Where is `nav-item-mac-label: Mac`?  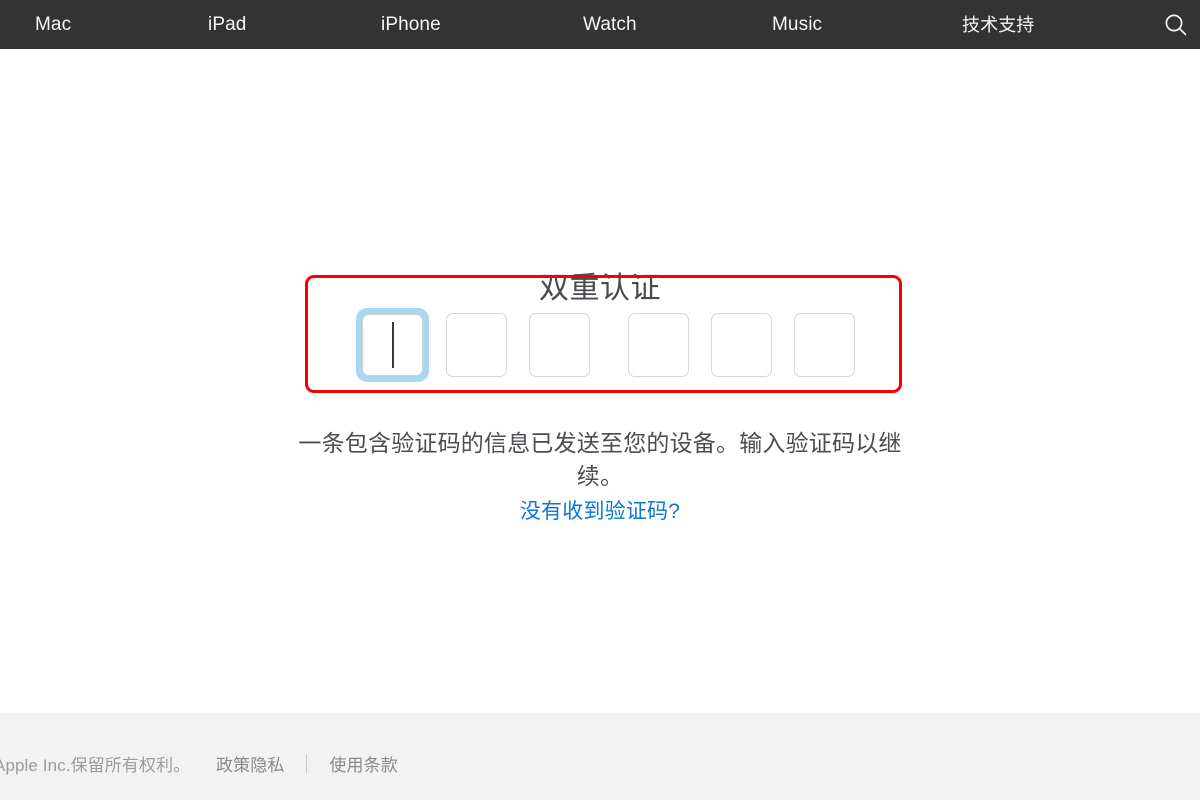
nav-item-mac-label: Mac is located at coordinates (53, 24).